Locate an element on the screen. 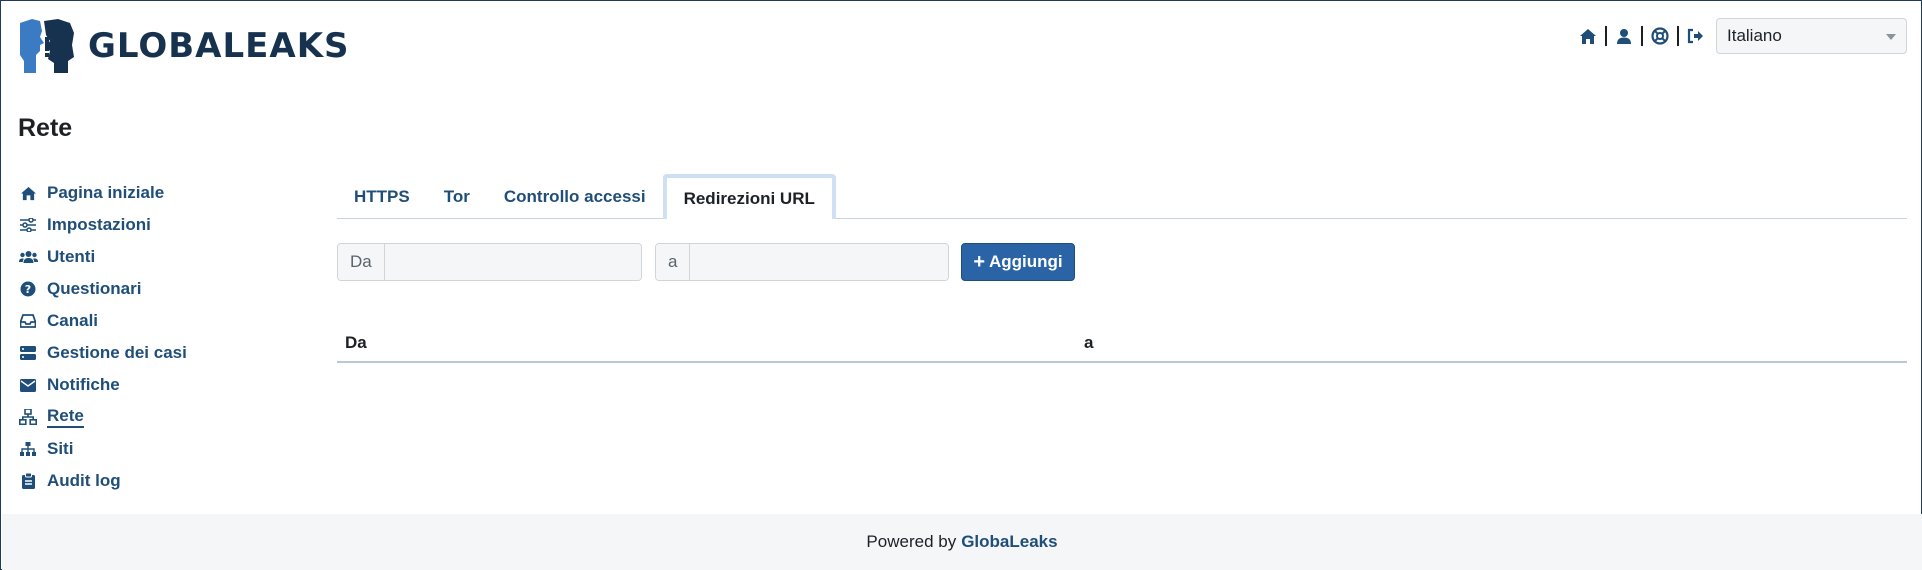 This screenshot has width=1922, height=570. logout-icon is located at coordinates (1696, 36).